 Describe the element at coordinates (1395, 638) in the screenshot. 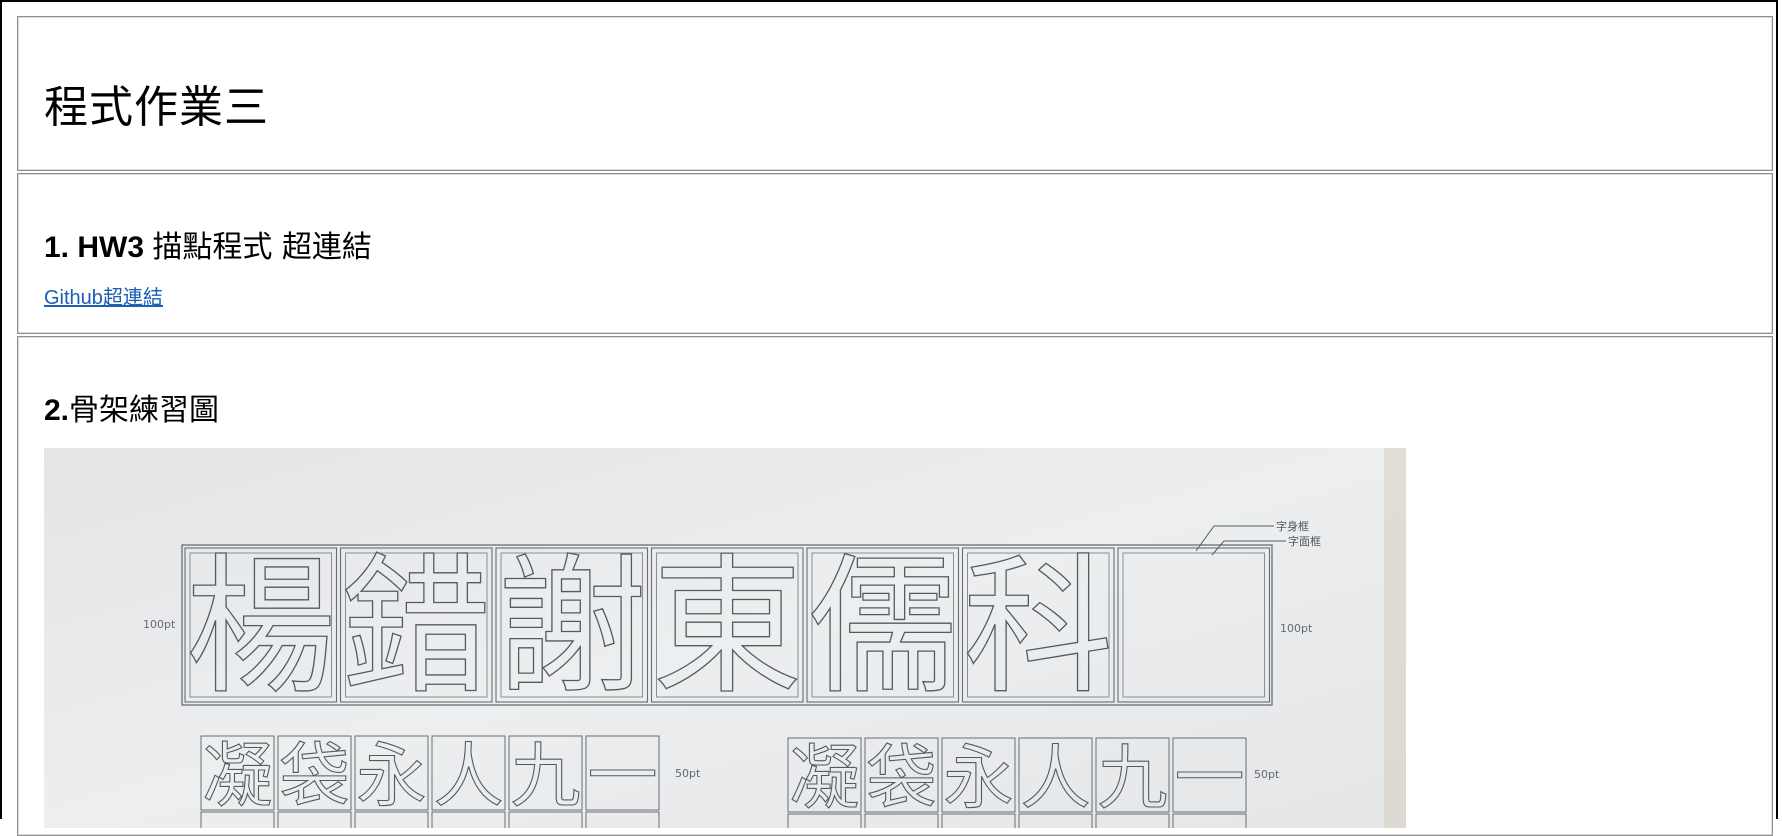

I see `paper-edge` at that location.